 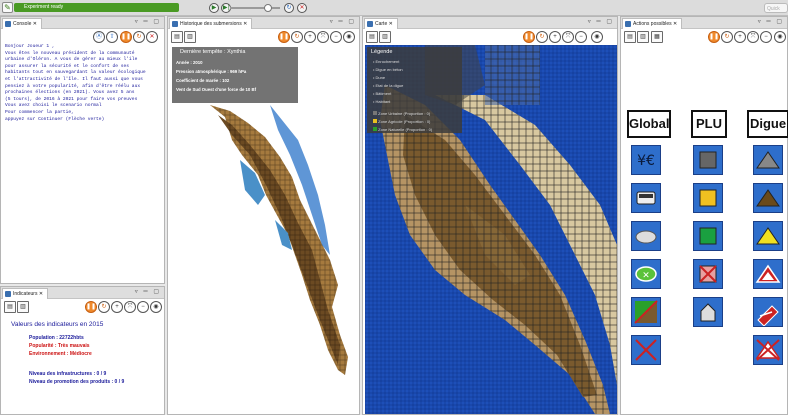 I want to click on stop-button: ✕, so click(x=302, y=8).